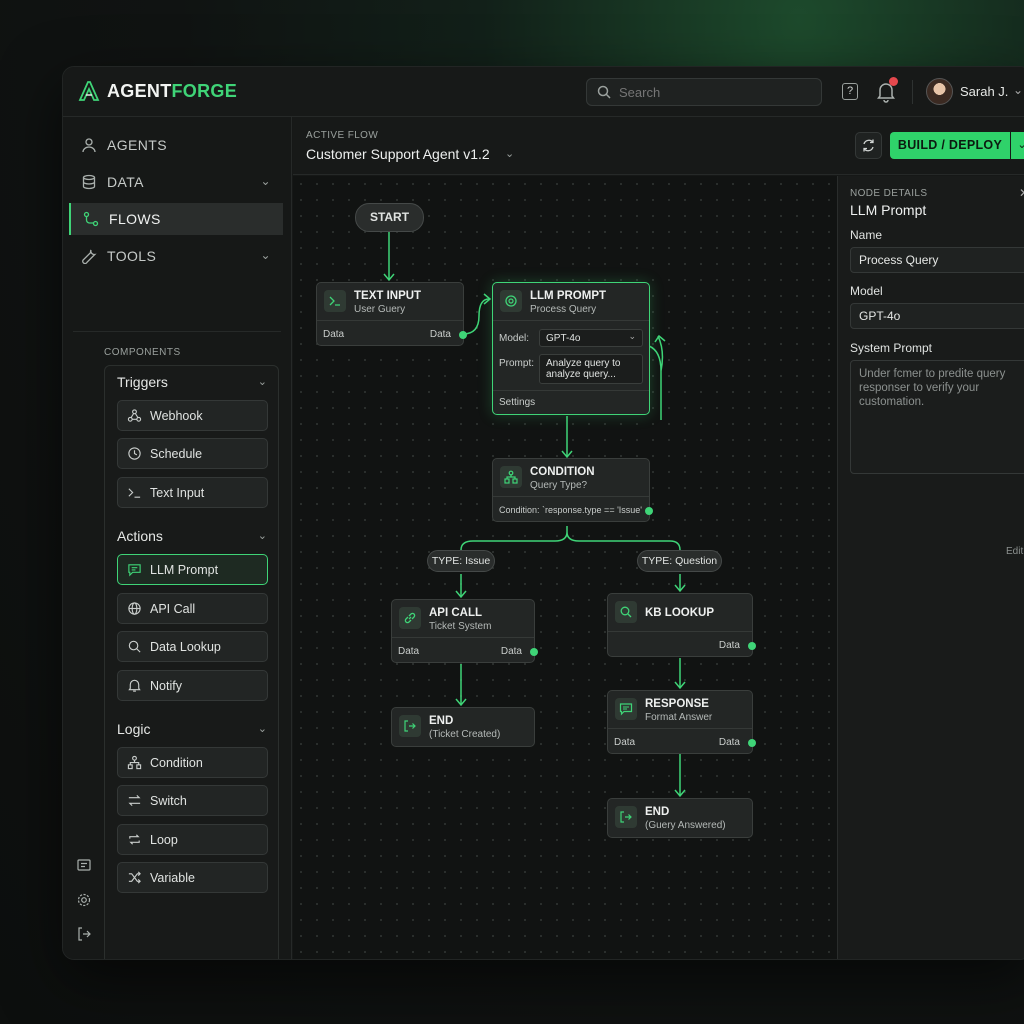 Image resolution: width=1024 pixels, height=1024 pixels. I want to click on component-data-lookup: Data Lookup, so click(192, 646).